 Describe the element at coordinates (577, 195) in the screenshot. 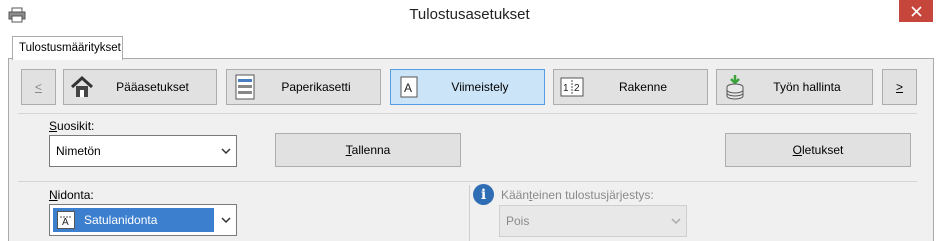

I see `reverse-order-label: Käänteinen tulostusjärjestys:` at that location.